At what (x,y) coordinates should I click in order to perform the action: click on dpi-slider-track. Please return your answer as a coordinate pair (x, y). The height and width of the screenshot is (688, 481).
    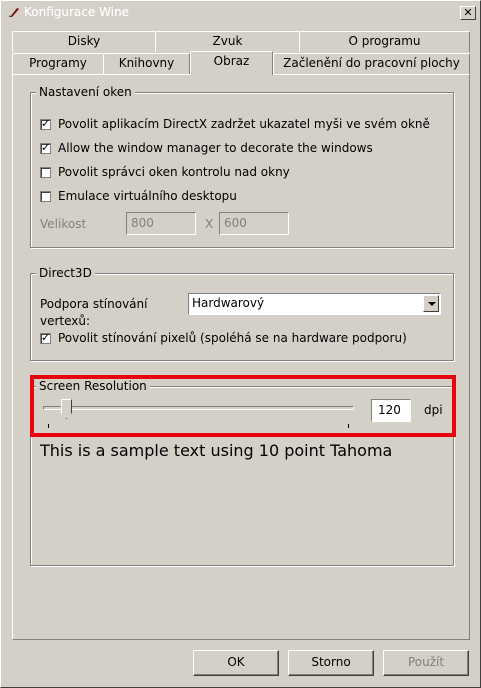
    Looking at the image, I should click on (198, 408).